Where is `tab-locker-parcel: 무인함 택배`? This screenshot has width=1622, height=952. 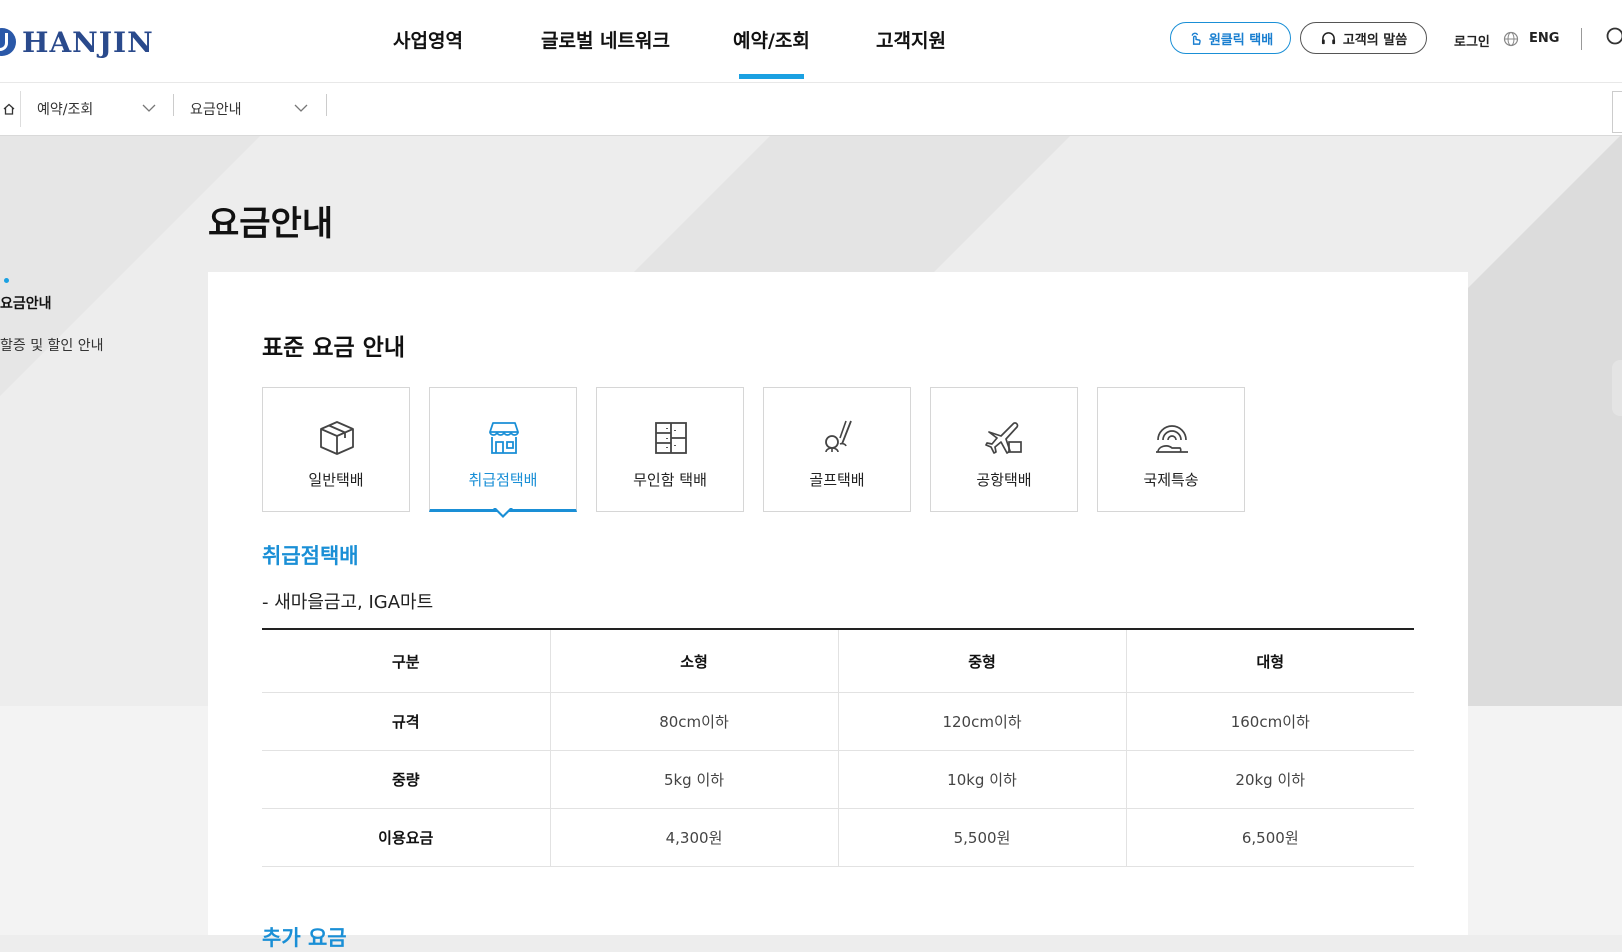
tab-locker-parcel: 무인함 택배 is located at coordinates (670, 449).